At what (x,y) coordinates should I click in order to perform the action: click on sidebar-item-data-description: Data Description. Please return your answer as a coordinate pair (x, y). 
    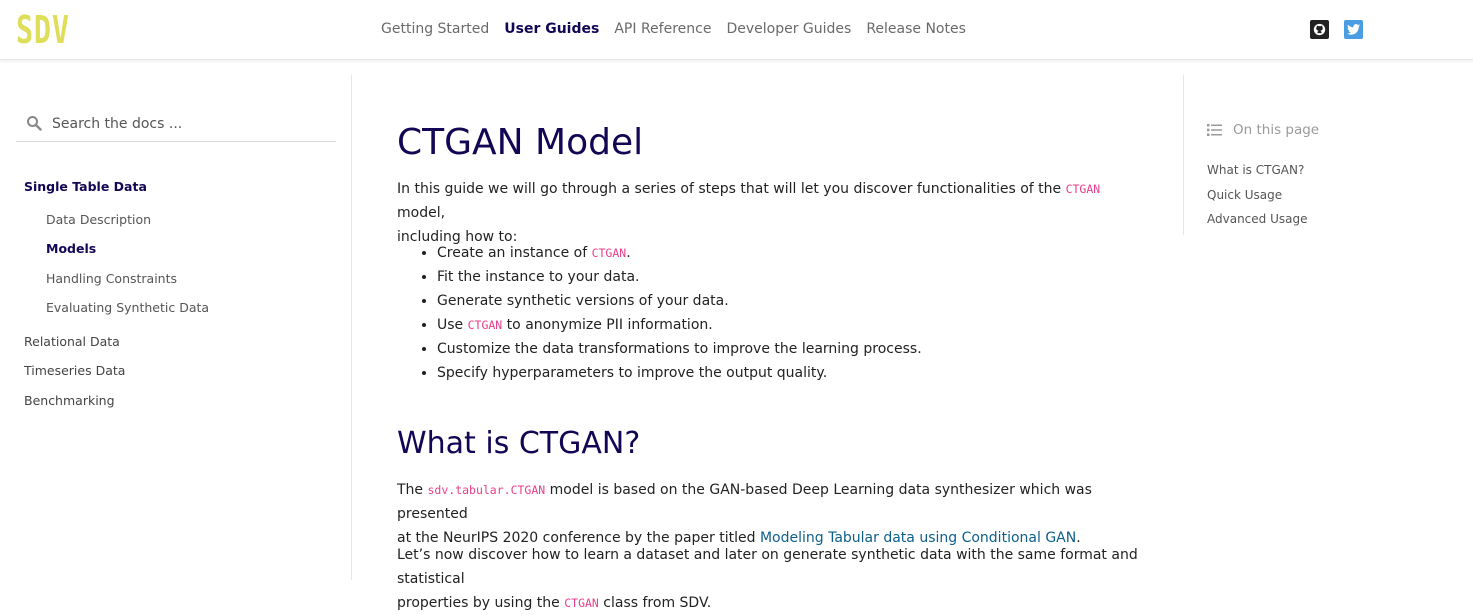
    Looking at the image, I should click on (98, 220).